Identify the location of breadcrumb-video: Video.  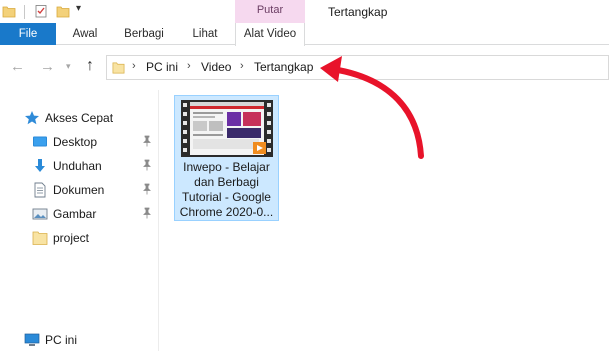
(216, 67).